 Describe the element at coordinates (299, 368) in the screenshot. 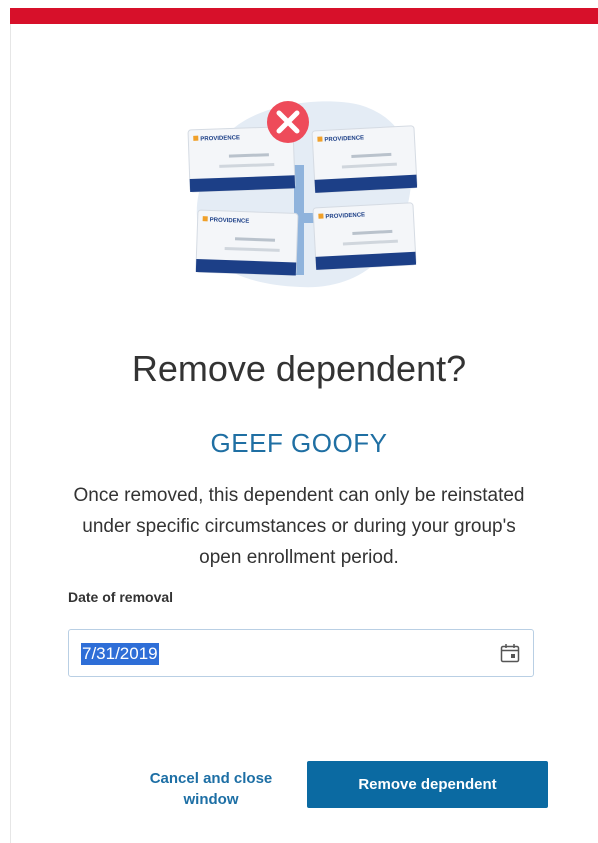

I see `dialog-title: Remove dependent?` at that location.